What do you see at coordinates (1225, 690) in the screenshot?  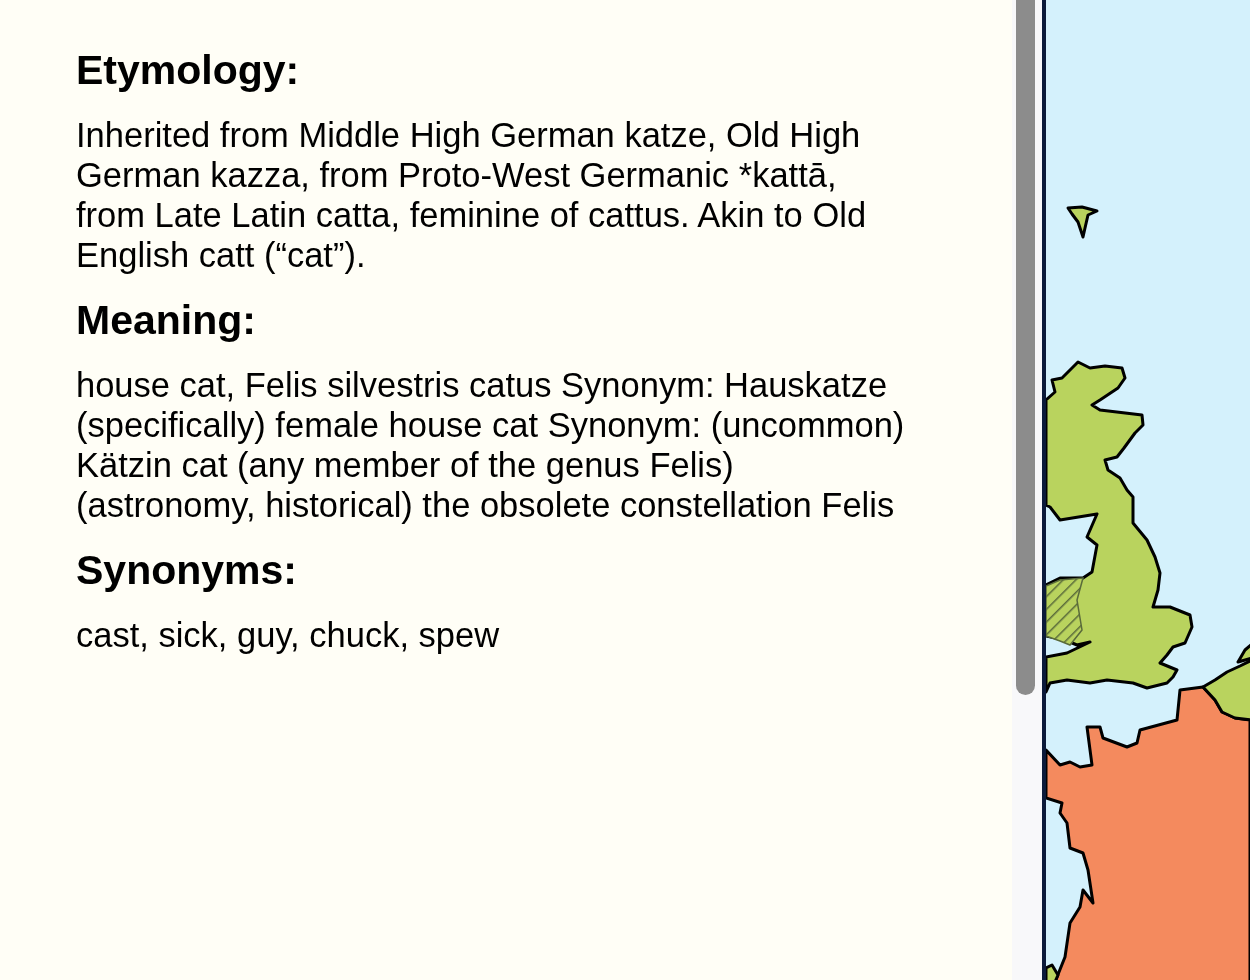 I see `lowlands-shape` at bounding box center [1225, 690].